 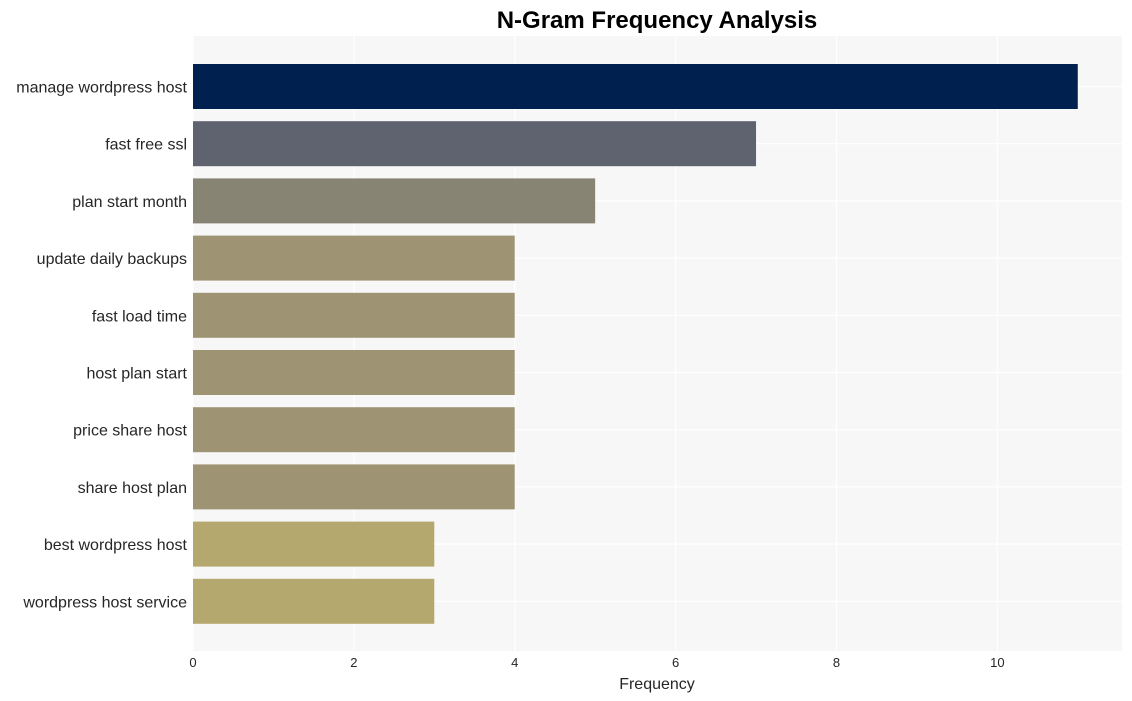 What do you see at coordinates (997, 662) in the screenshot?
I see `x-tick-label: 10` at bounding box center [997, 662].